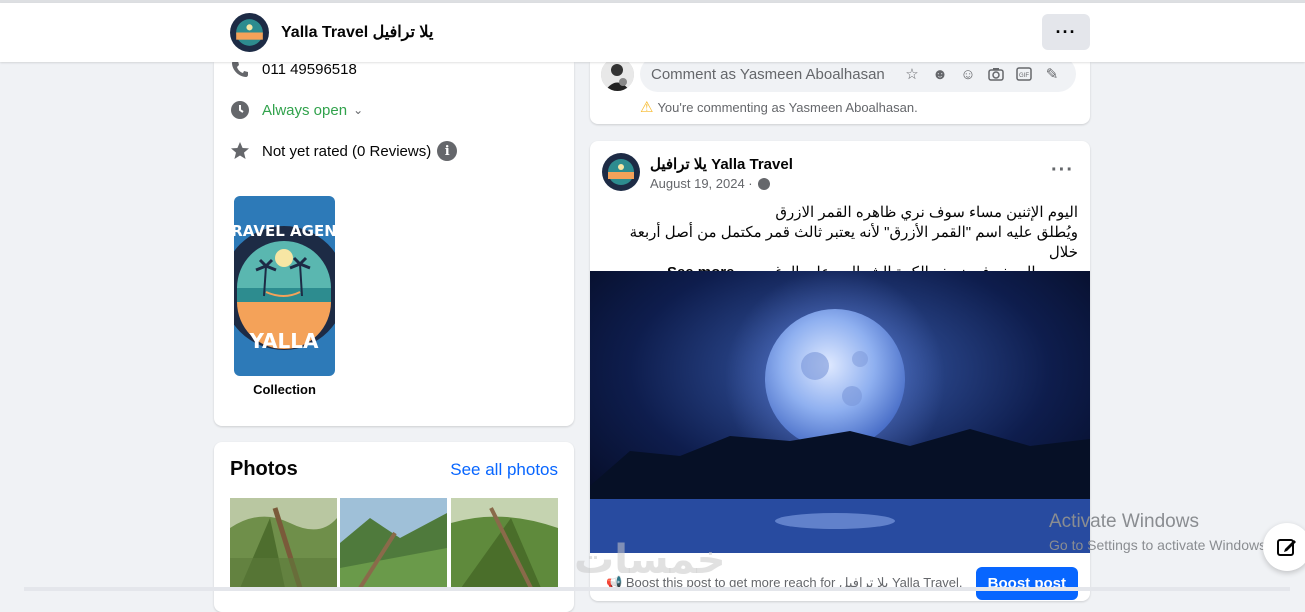 The width and height of the screenshot is (1305, 612). I want to click on star-icon, so click(240, 151).